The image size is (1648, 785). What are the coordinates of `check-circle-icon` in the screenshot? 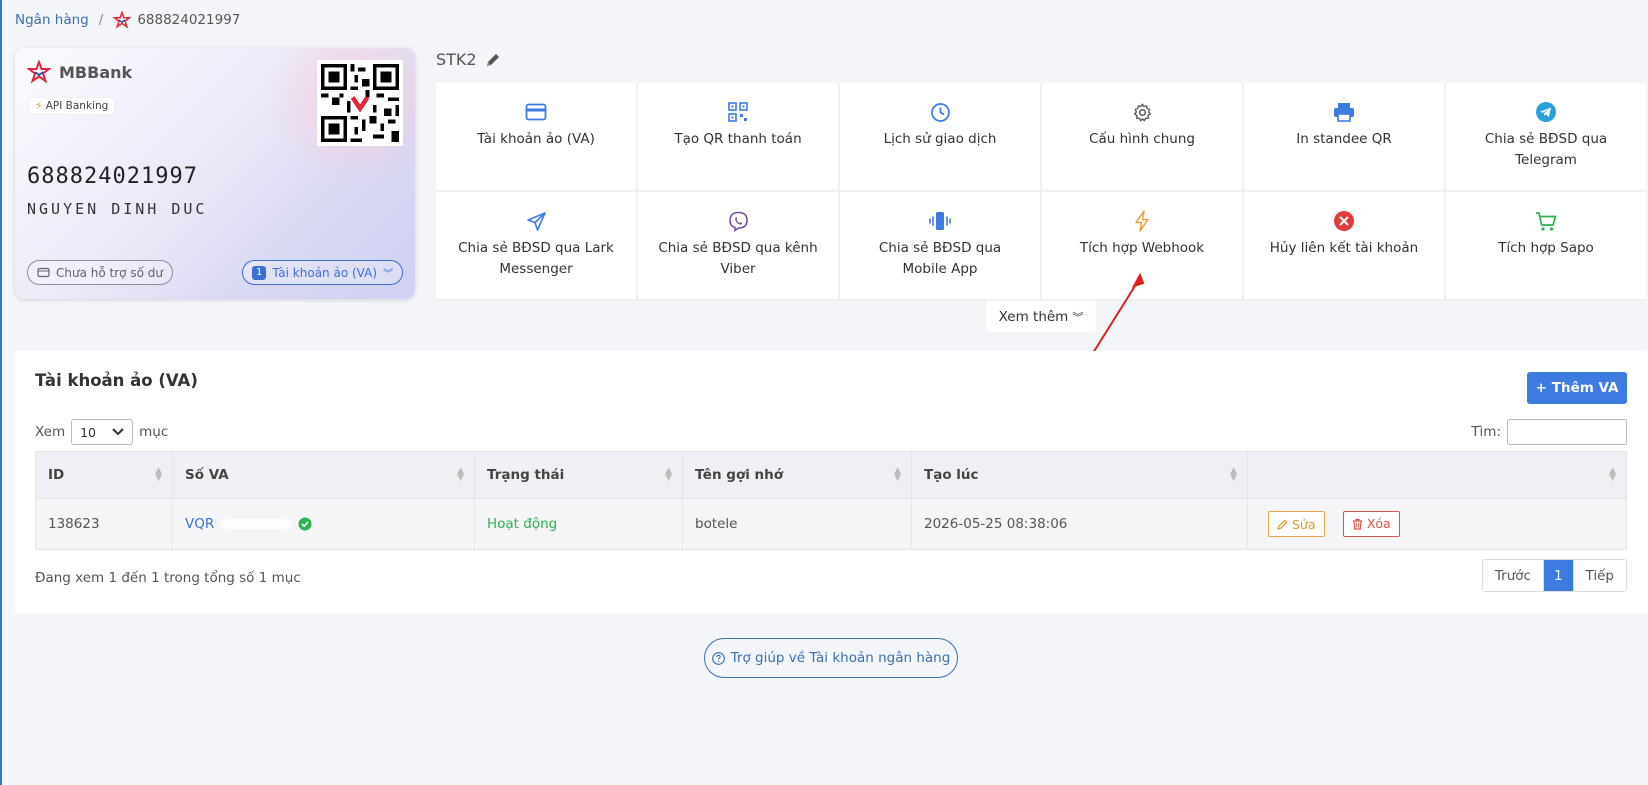 It's located at (305, 524).